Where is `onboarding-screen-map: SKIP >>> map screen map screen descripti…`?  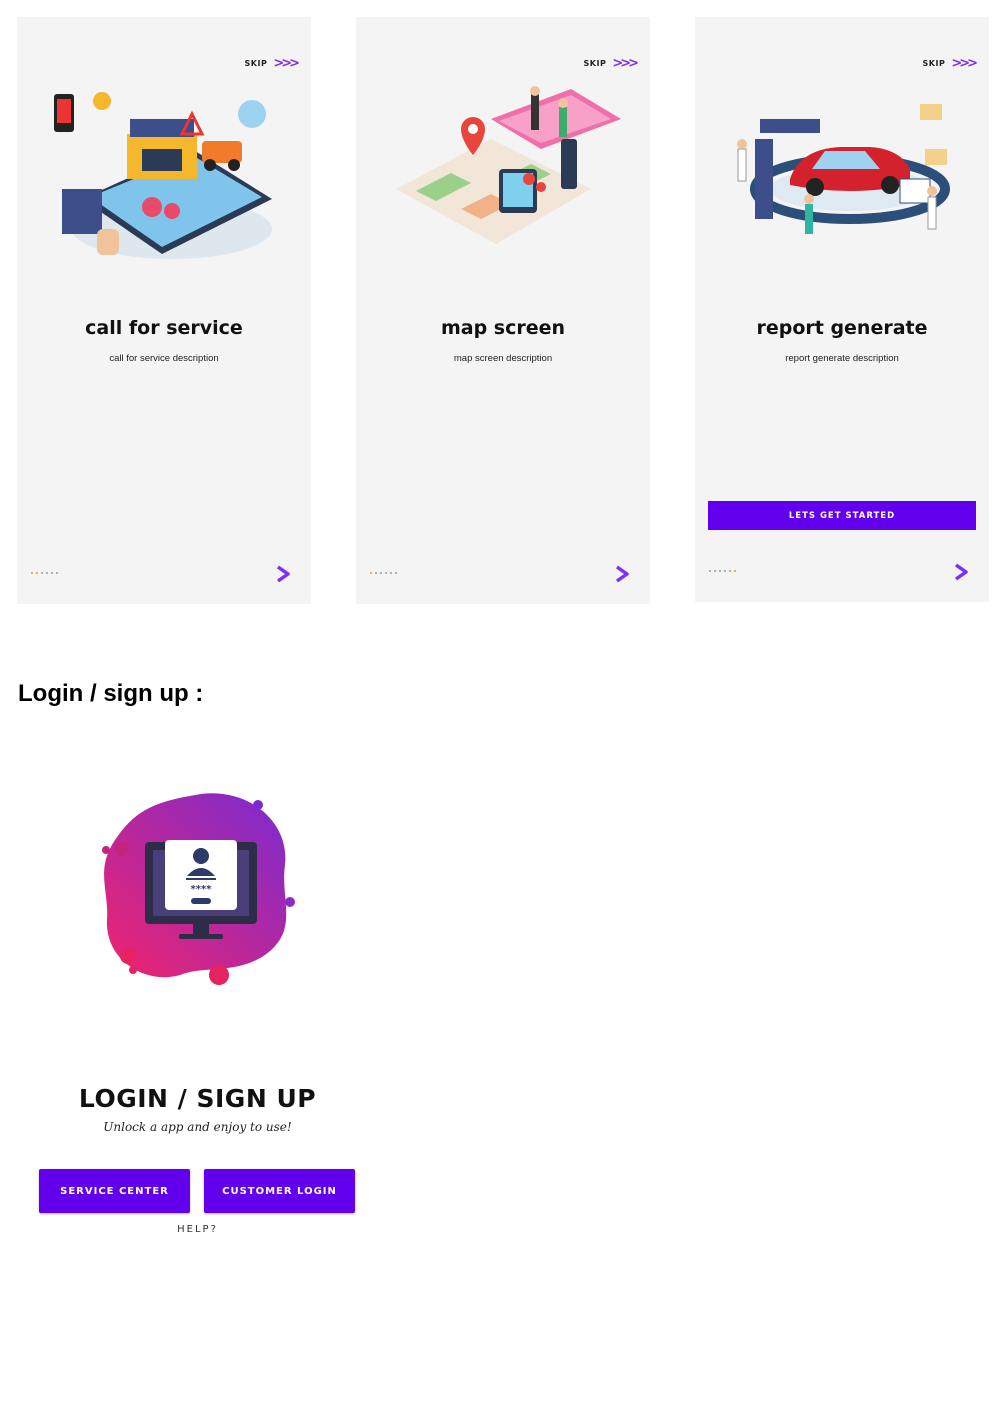 onboarding-screen-map: SKIP >>> map screen map screen descripti… is located at coordinates (503, 310).